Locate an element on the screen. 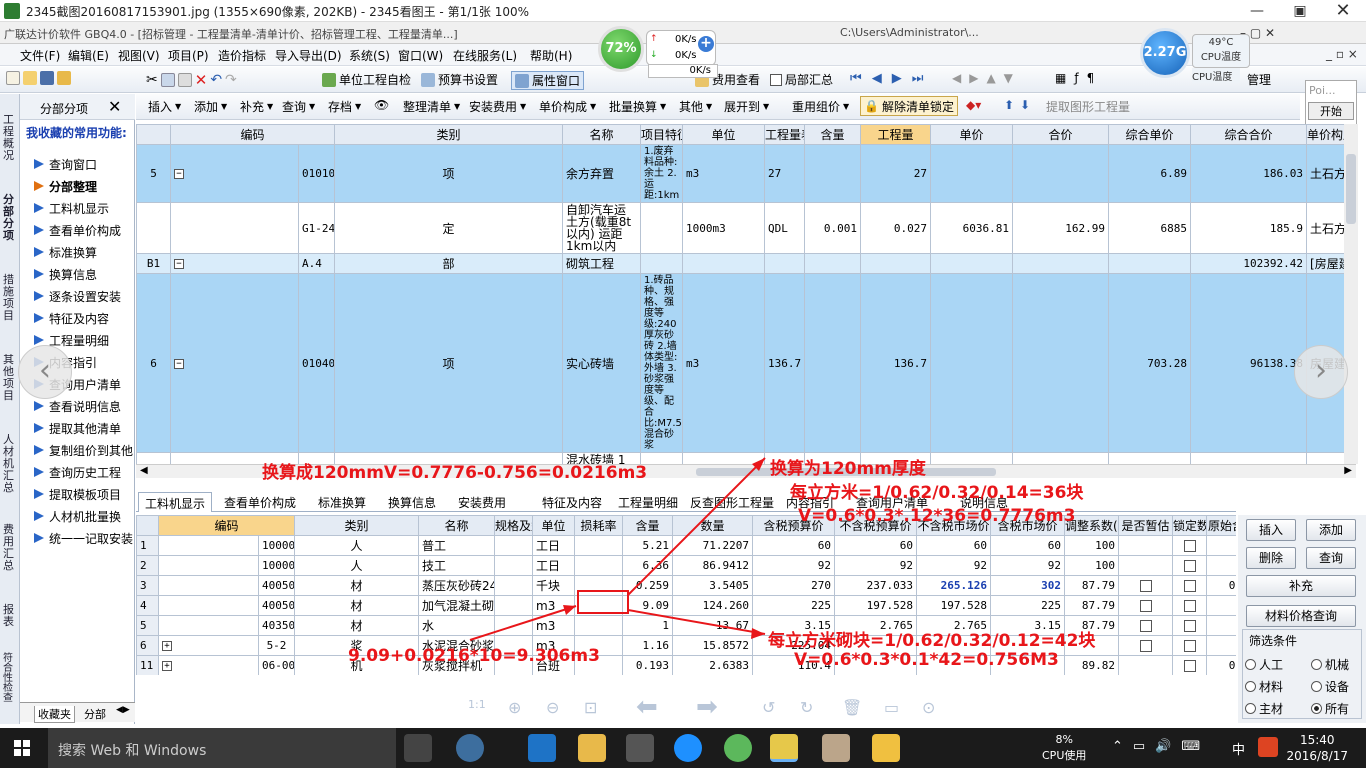 Image resolution: width=1366 pixels, height=768 pixels. expand-to-button: 展开到 ▼ is located at coordinates (746, 106).